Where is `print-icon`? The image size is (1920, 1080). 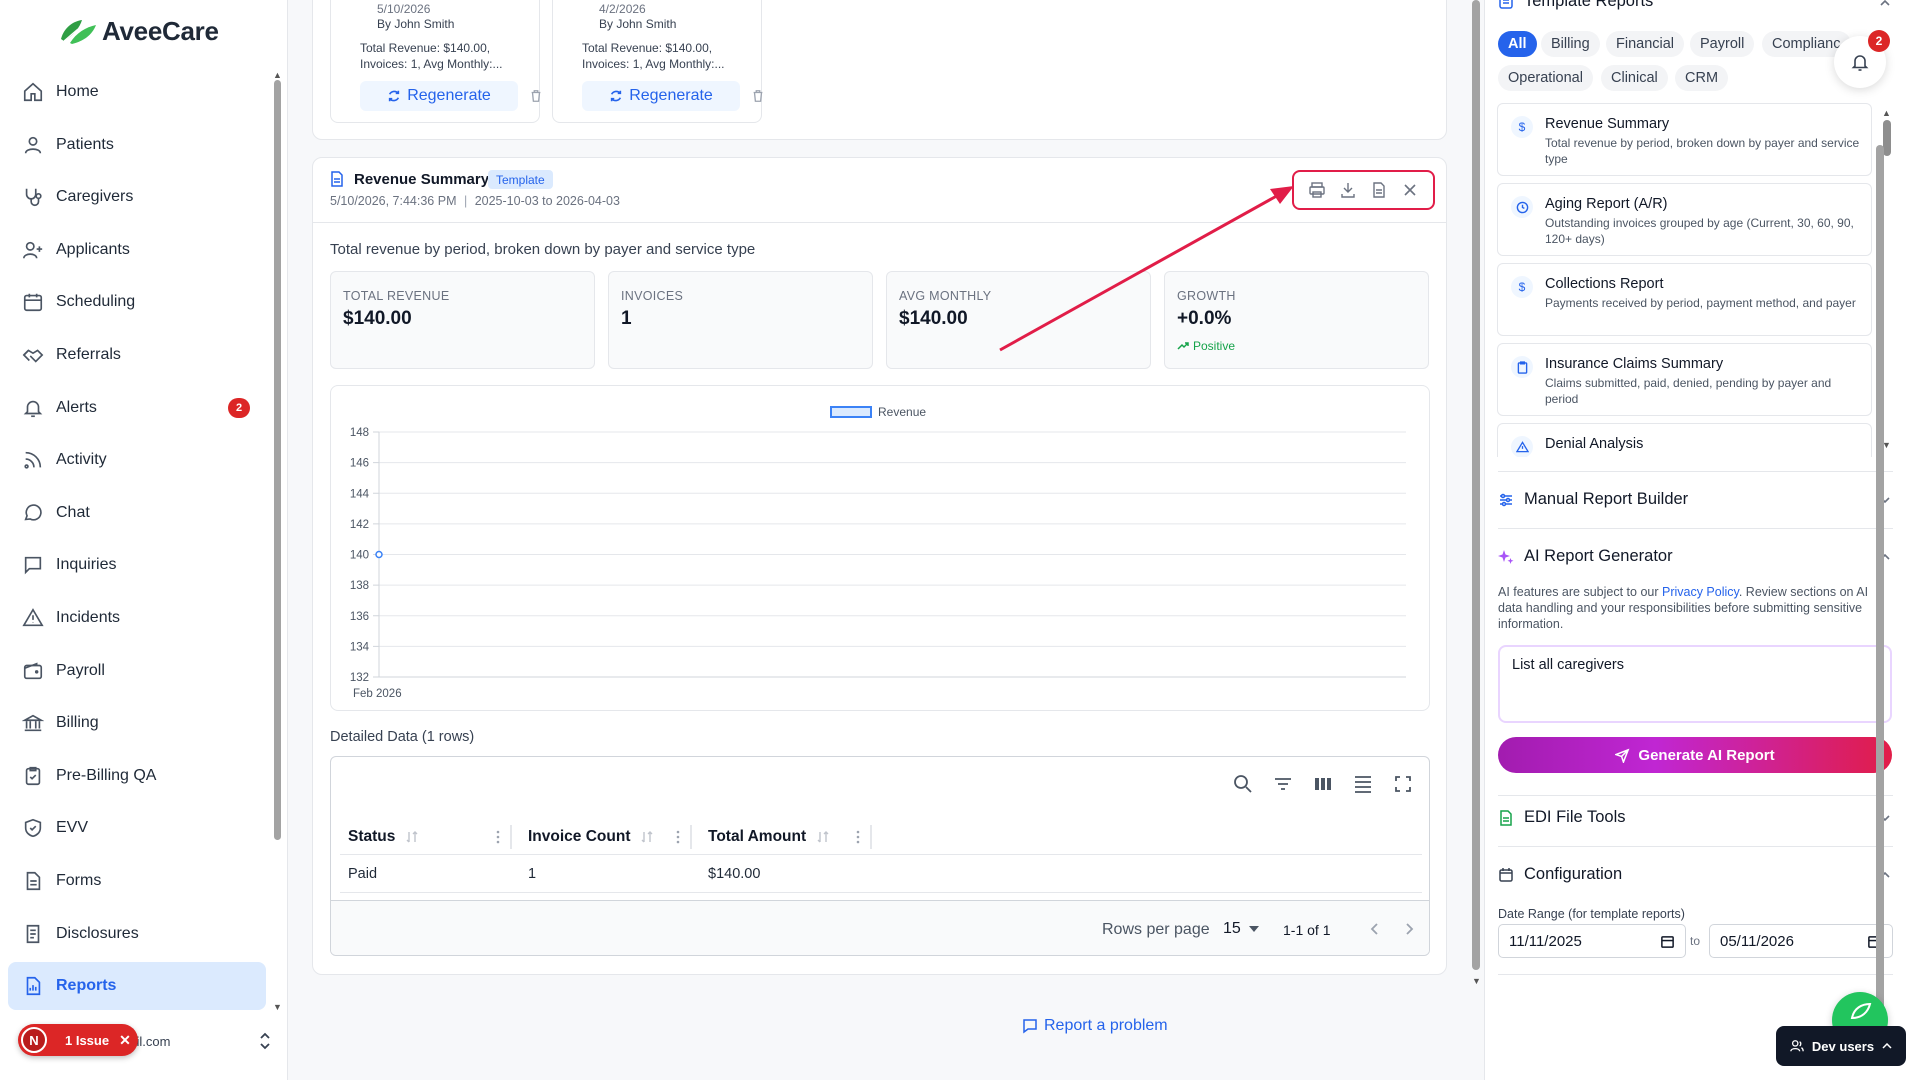
print-icon is located at coordinates (1317, 190).